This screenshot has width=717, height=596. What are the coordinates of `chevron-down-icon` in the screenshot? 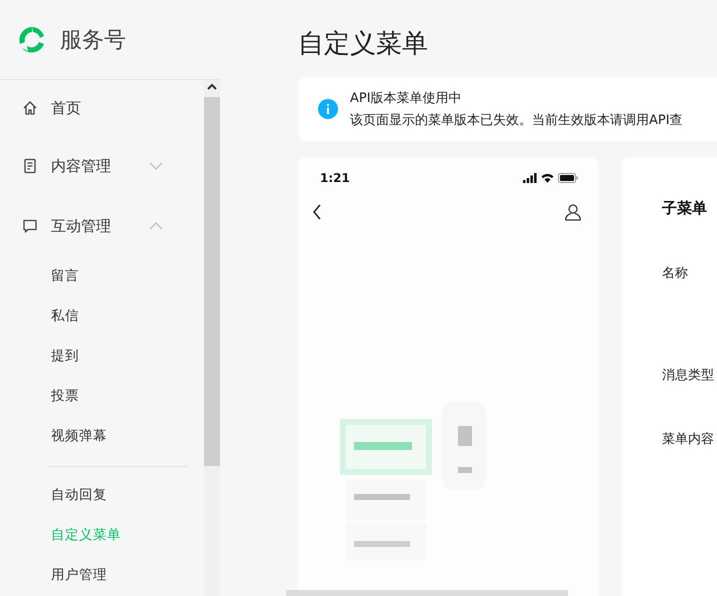 It's located at (156, 166).